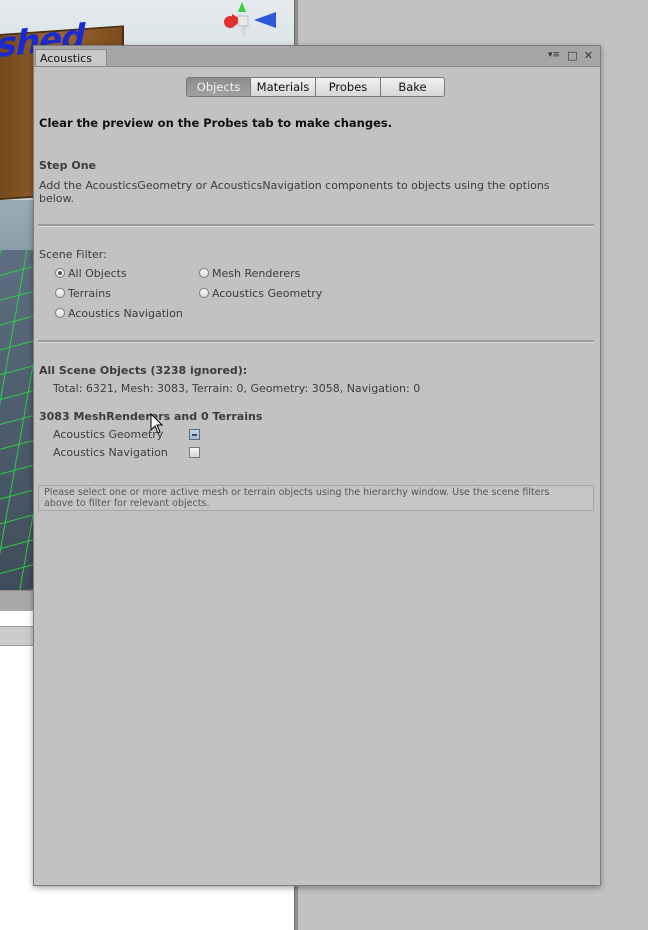 The height and width of the screenshot is (930, 648). I want to click on filter-acoustics-geometry: Acoustics Geometry, so click(260, 293).